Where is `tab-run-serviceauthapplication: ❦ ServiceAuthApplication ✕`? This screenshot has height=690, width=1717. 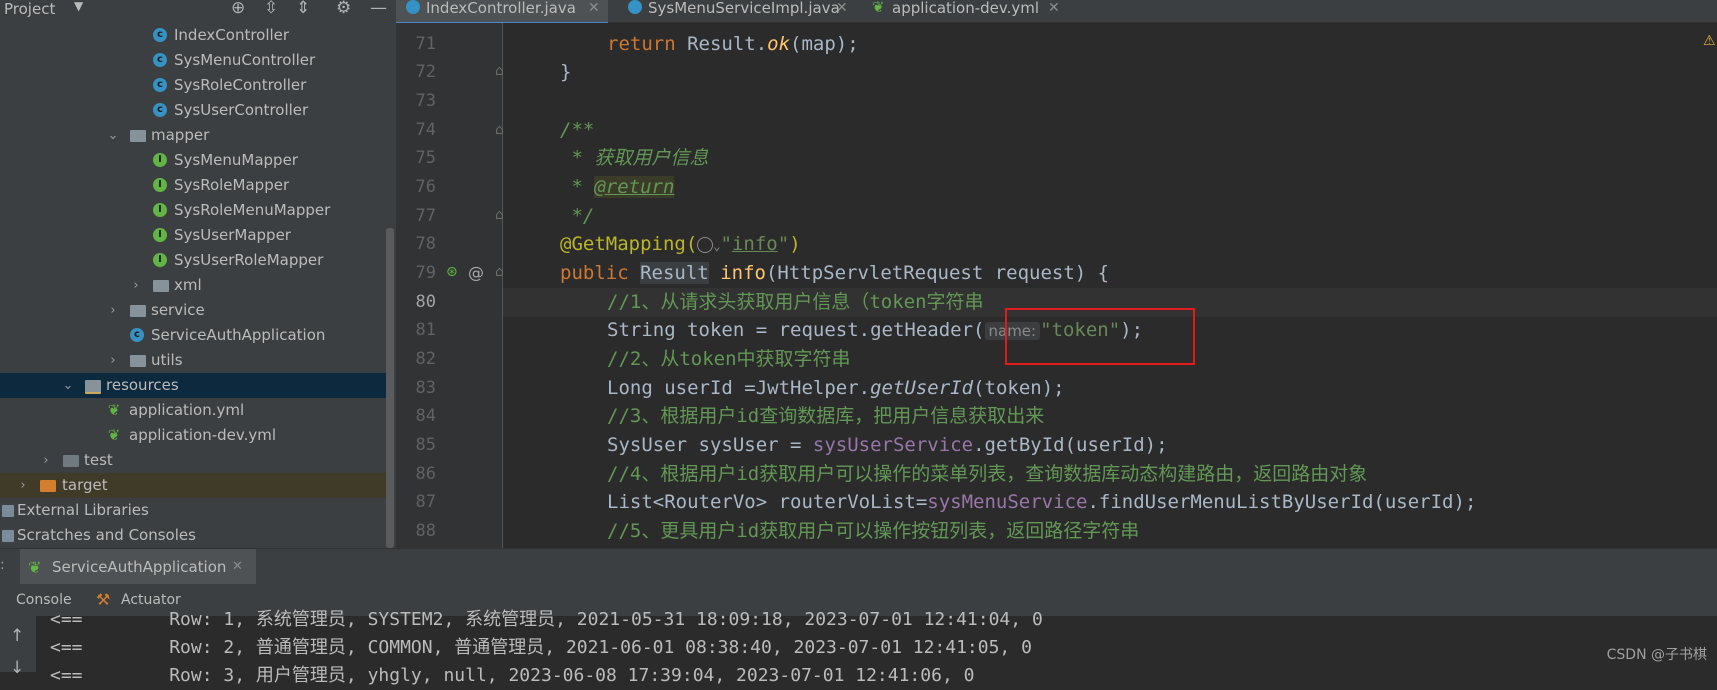 tab-run-serviceauthapplication: ❦ ServiceAuthApplication ✕ is located at coordinates (138, 567).